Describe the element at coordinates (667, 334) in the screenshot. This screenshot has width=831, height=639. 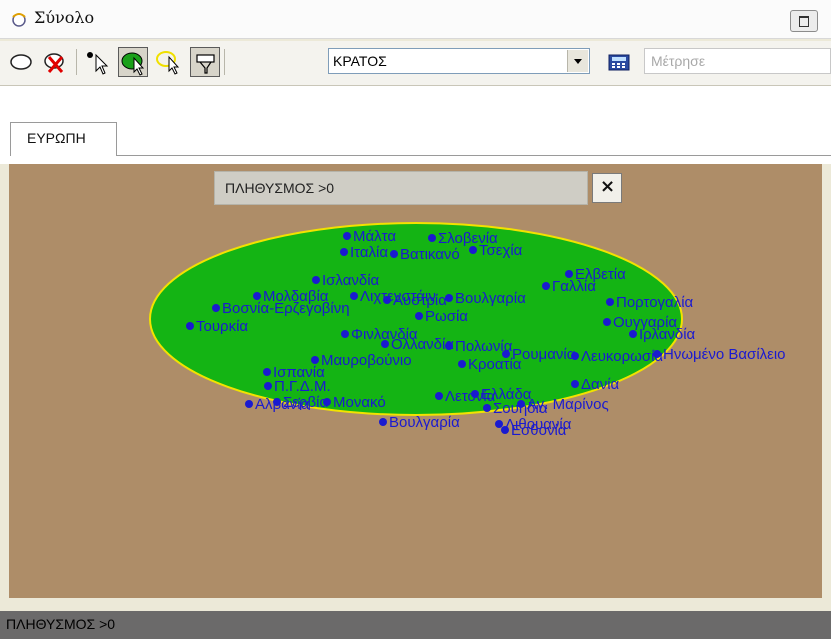
I see `country-label: Ιρλανδία` at that location.